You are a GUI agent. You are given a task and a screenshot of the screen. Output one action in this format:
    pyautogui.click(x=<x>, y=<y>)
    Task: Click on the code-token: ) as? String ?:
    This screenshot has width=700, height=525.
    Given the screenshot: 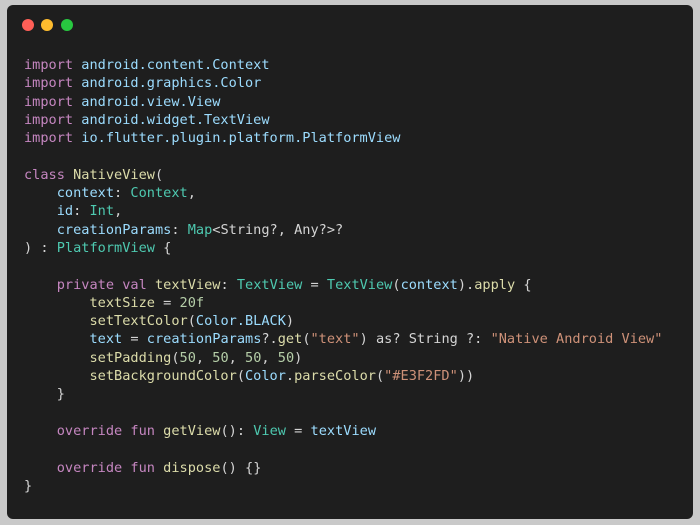 What is the action you would take?
    pyautogui.click(x=425, y=339)
    